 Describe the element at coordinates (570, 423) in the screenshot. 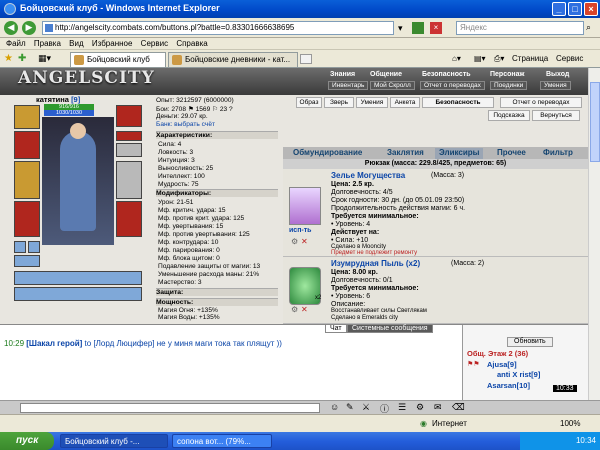

I see `zoom-level: 100%` at that location.